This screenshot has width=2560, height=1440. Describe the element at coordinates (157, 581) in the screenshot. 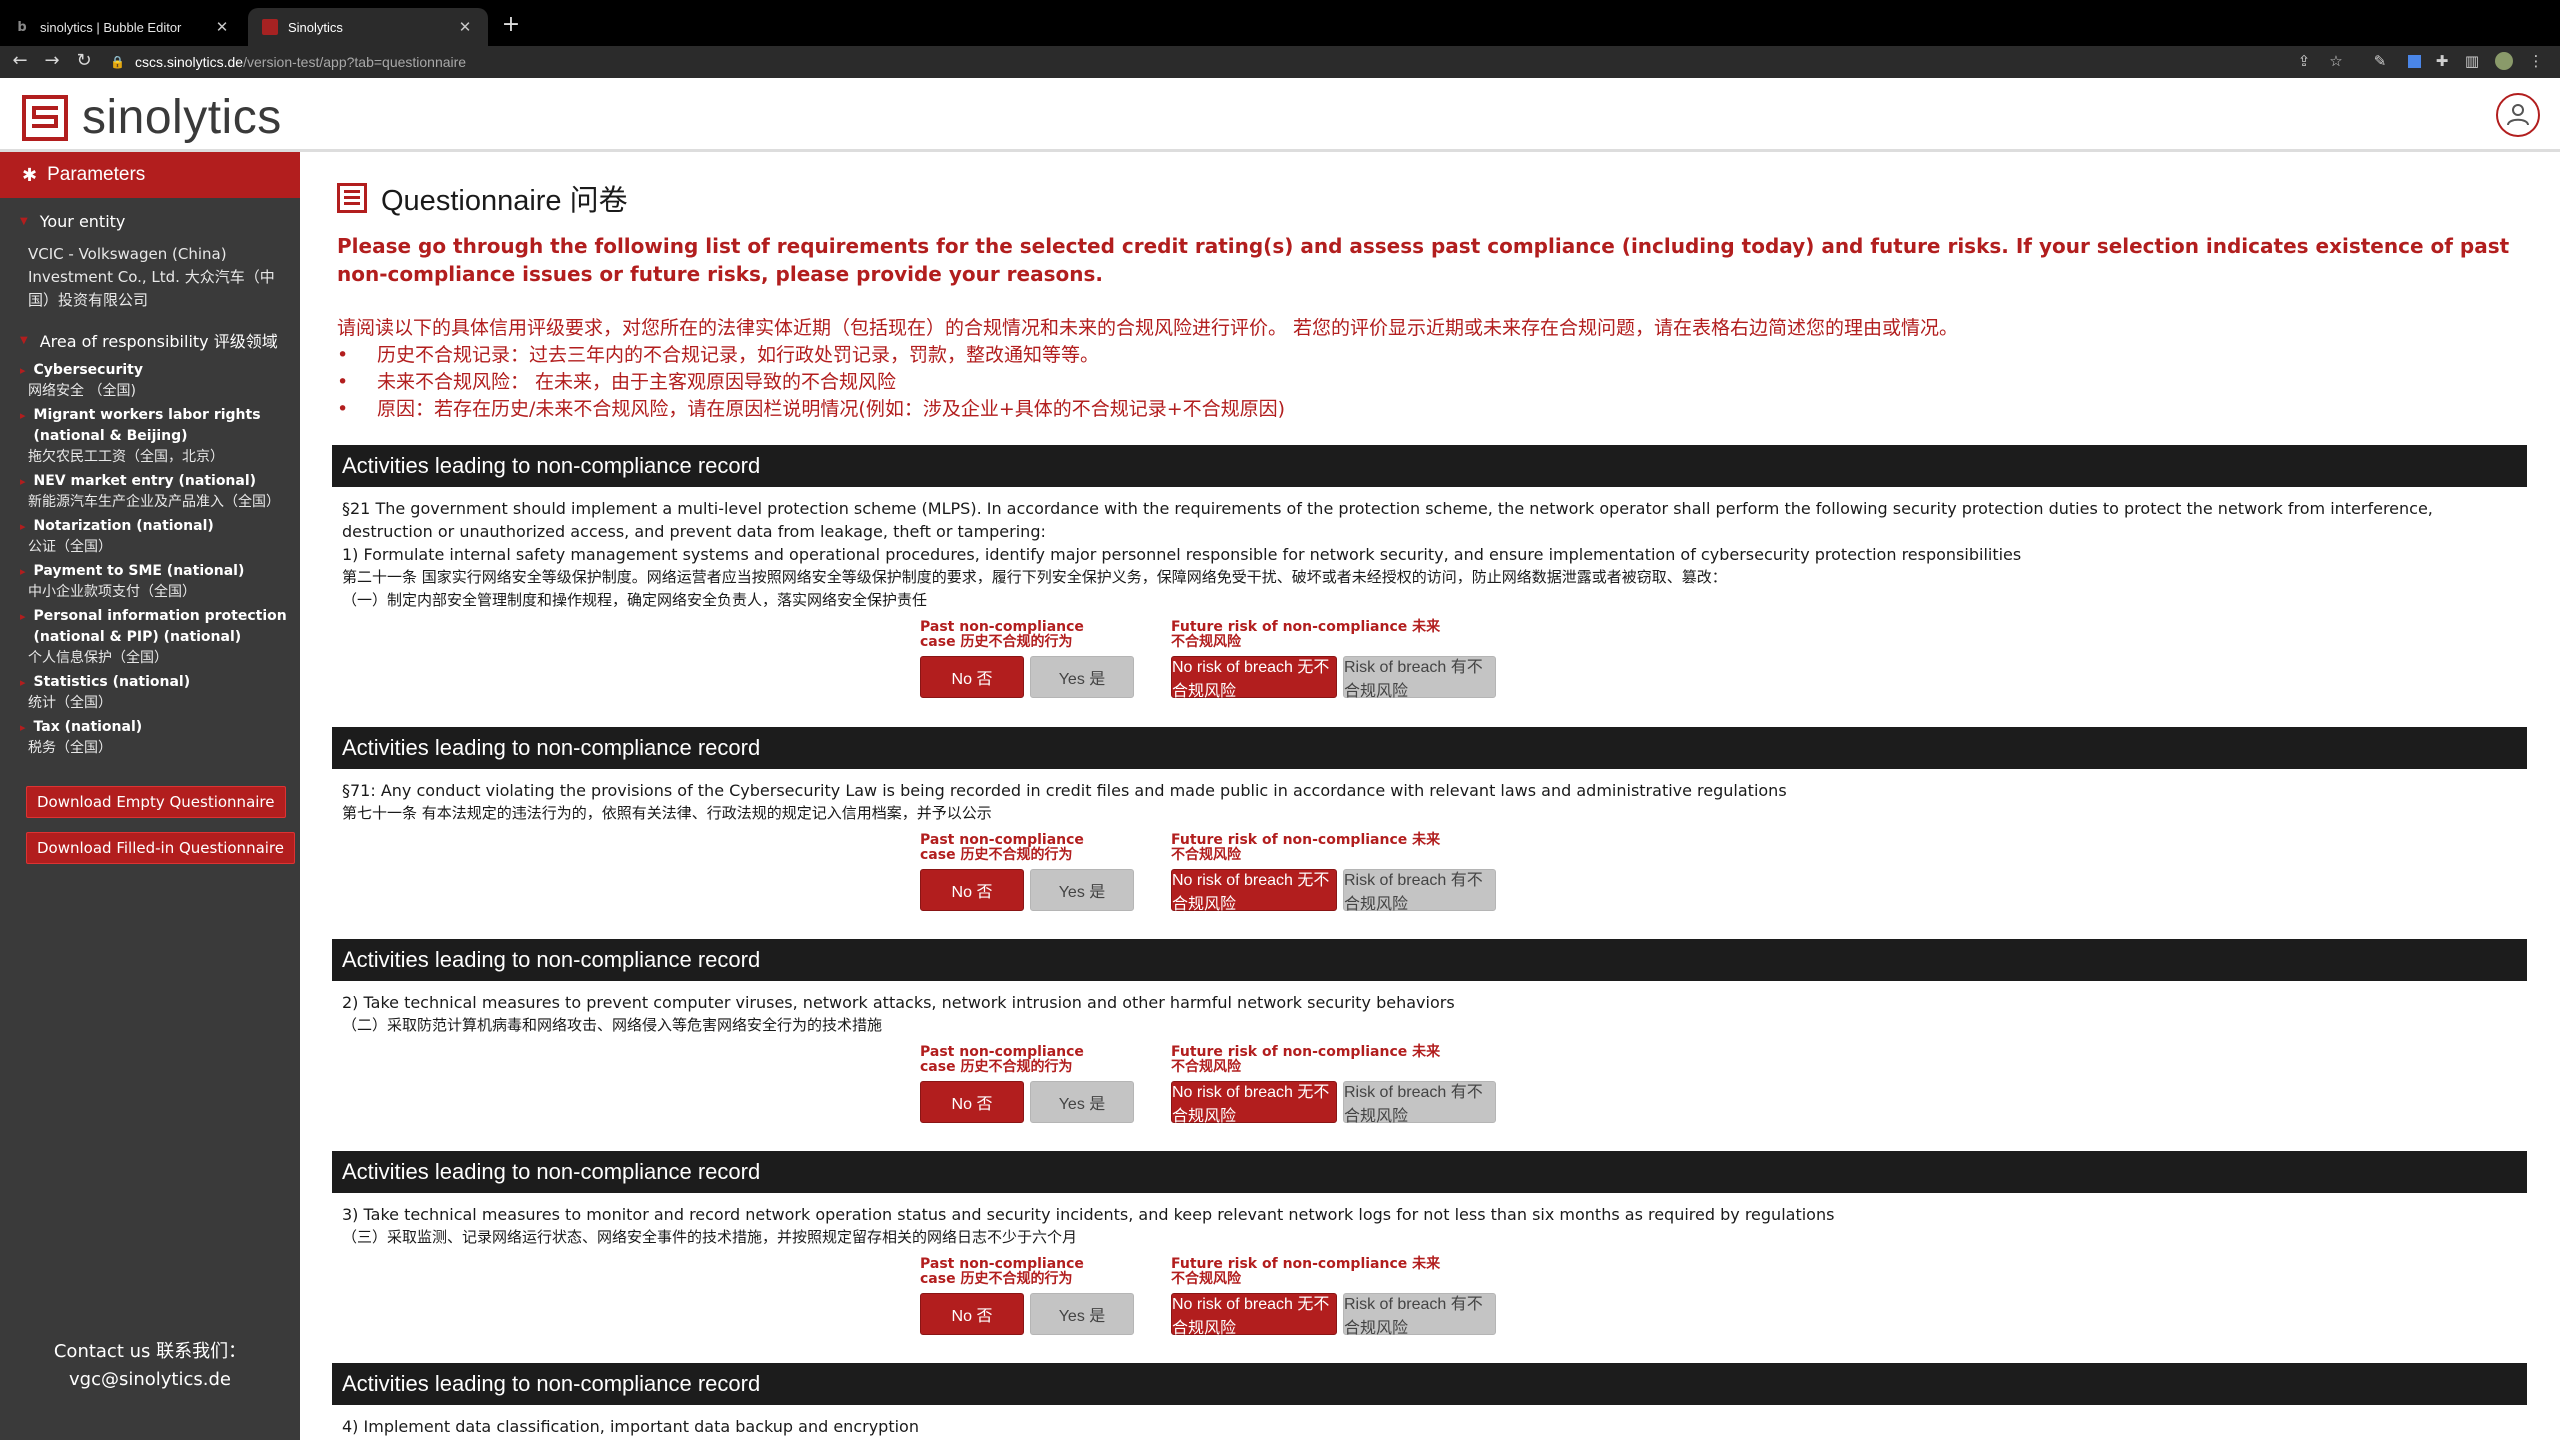

I see `area-item-payment-sme: ▸ Payment to SME (national) 中小企业款项支付（全国）` at that location.